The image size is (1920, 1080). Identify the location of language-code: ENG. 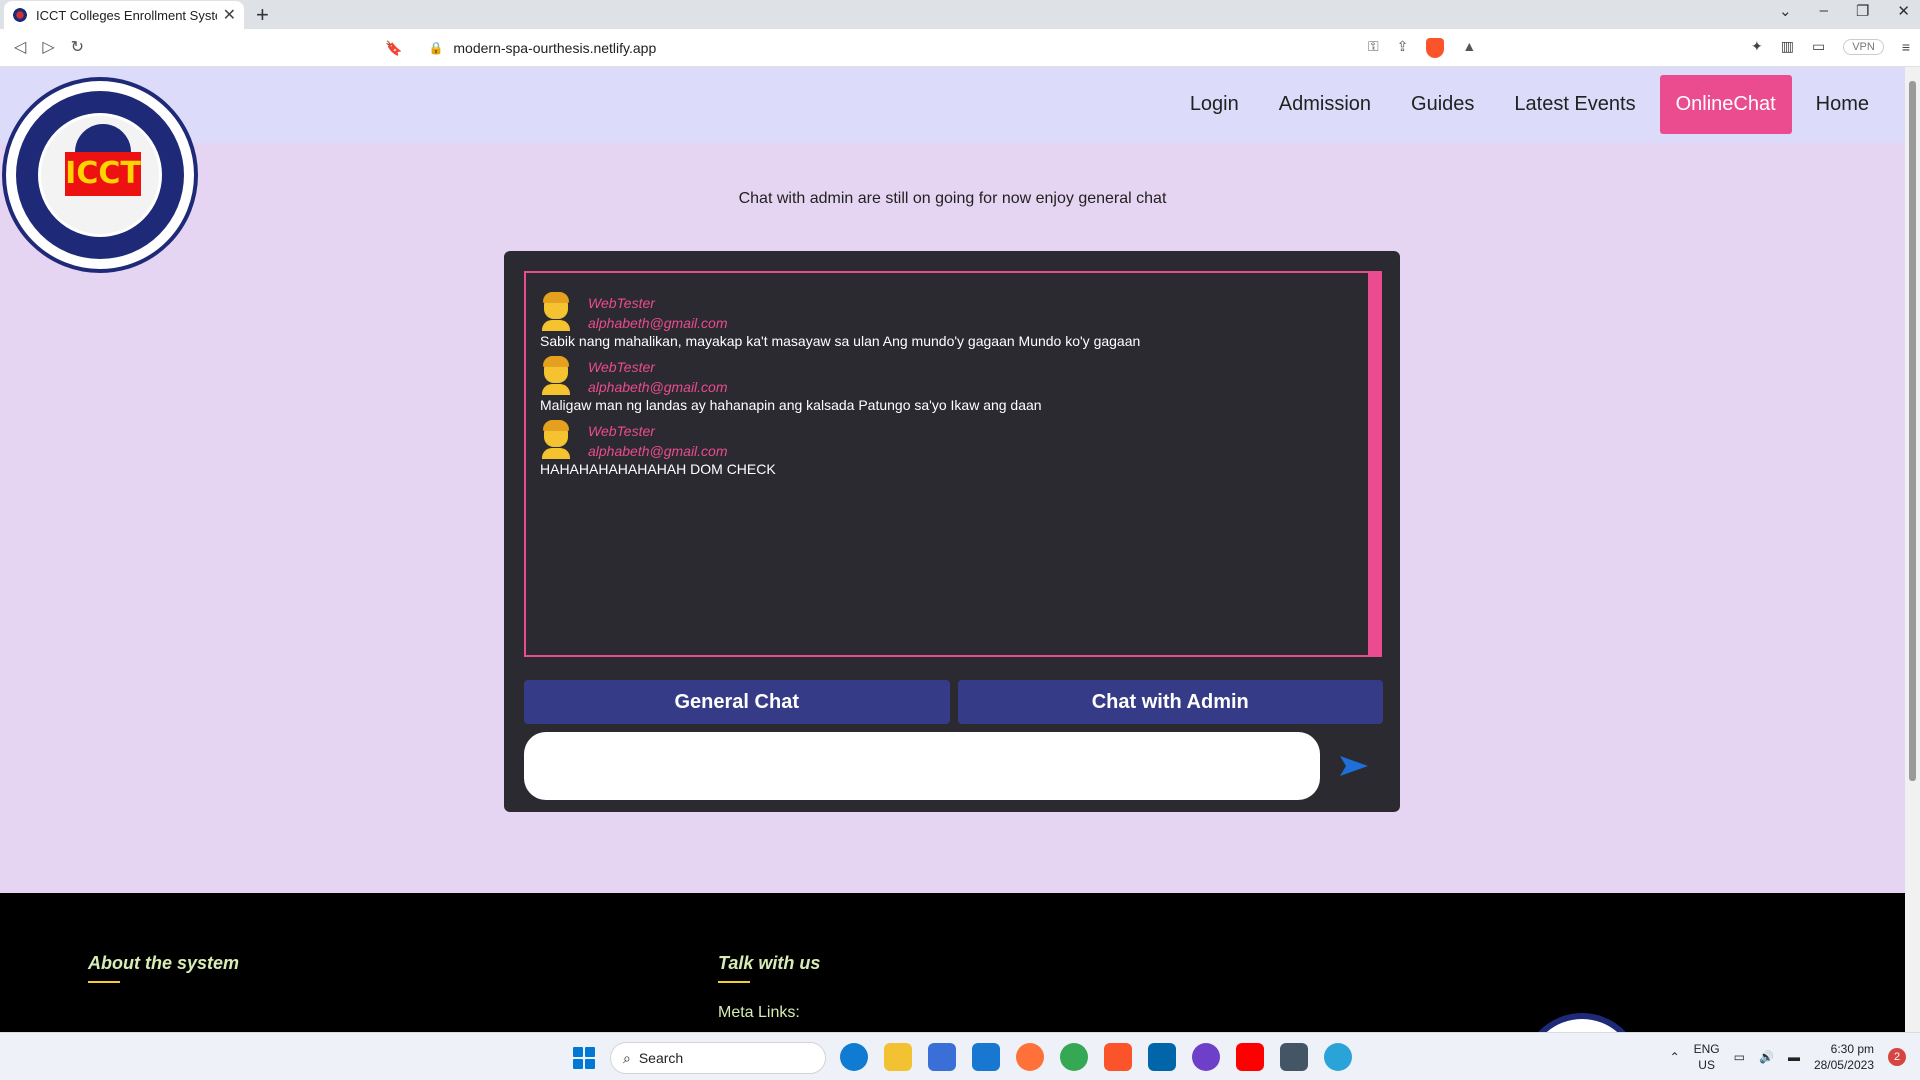
(1706, 1049).